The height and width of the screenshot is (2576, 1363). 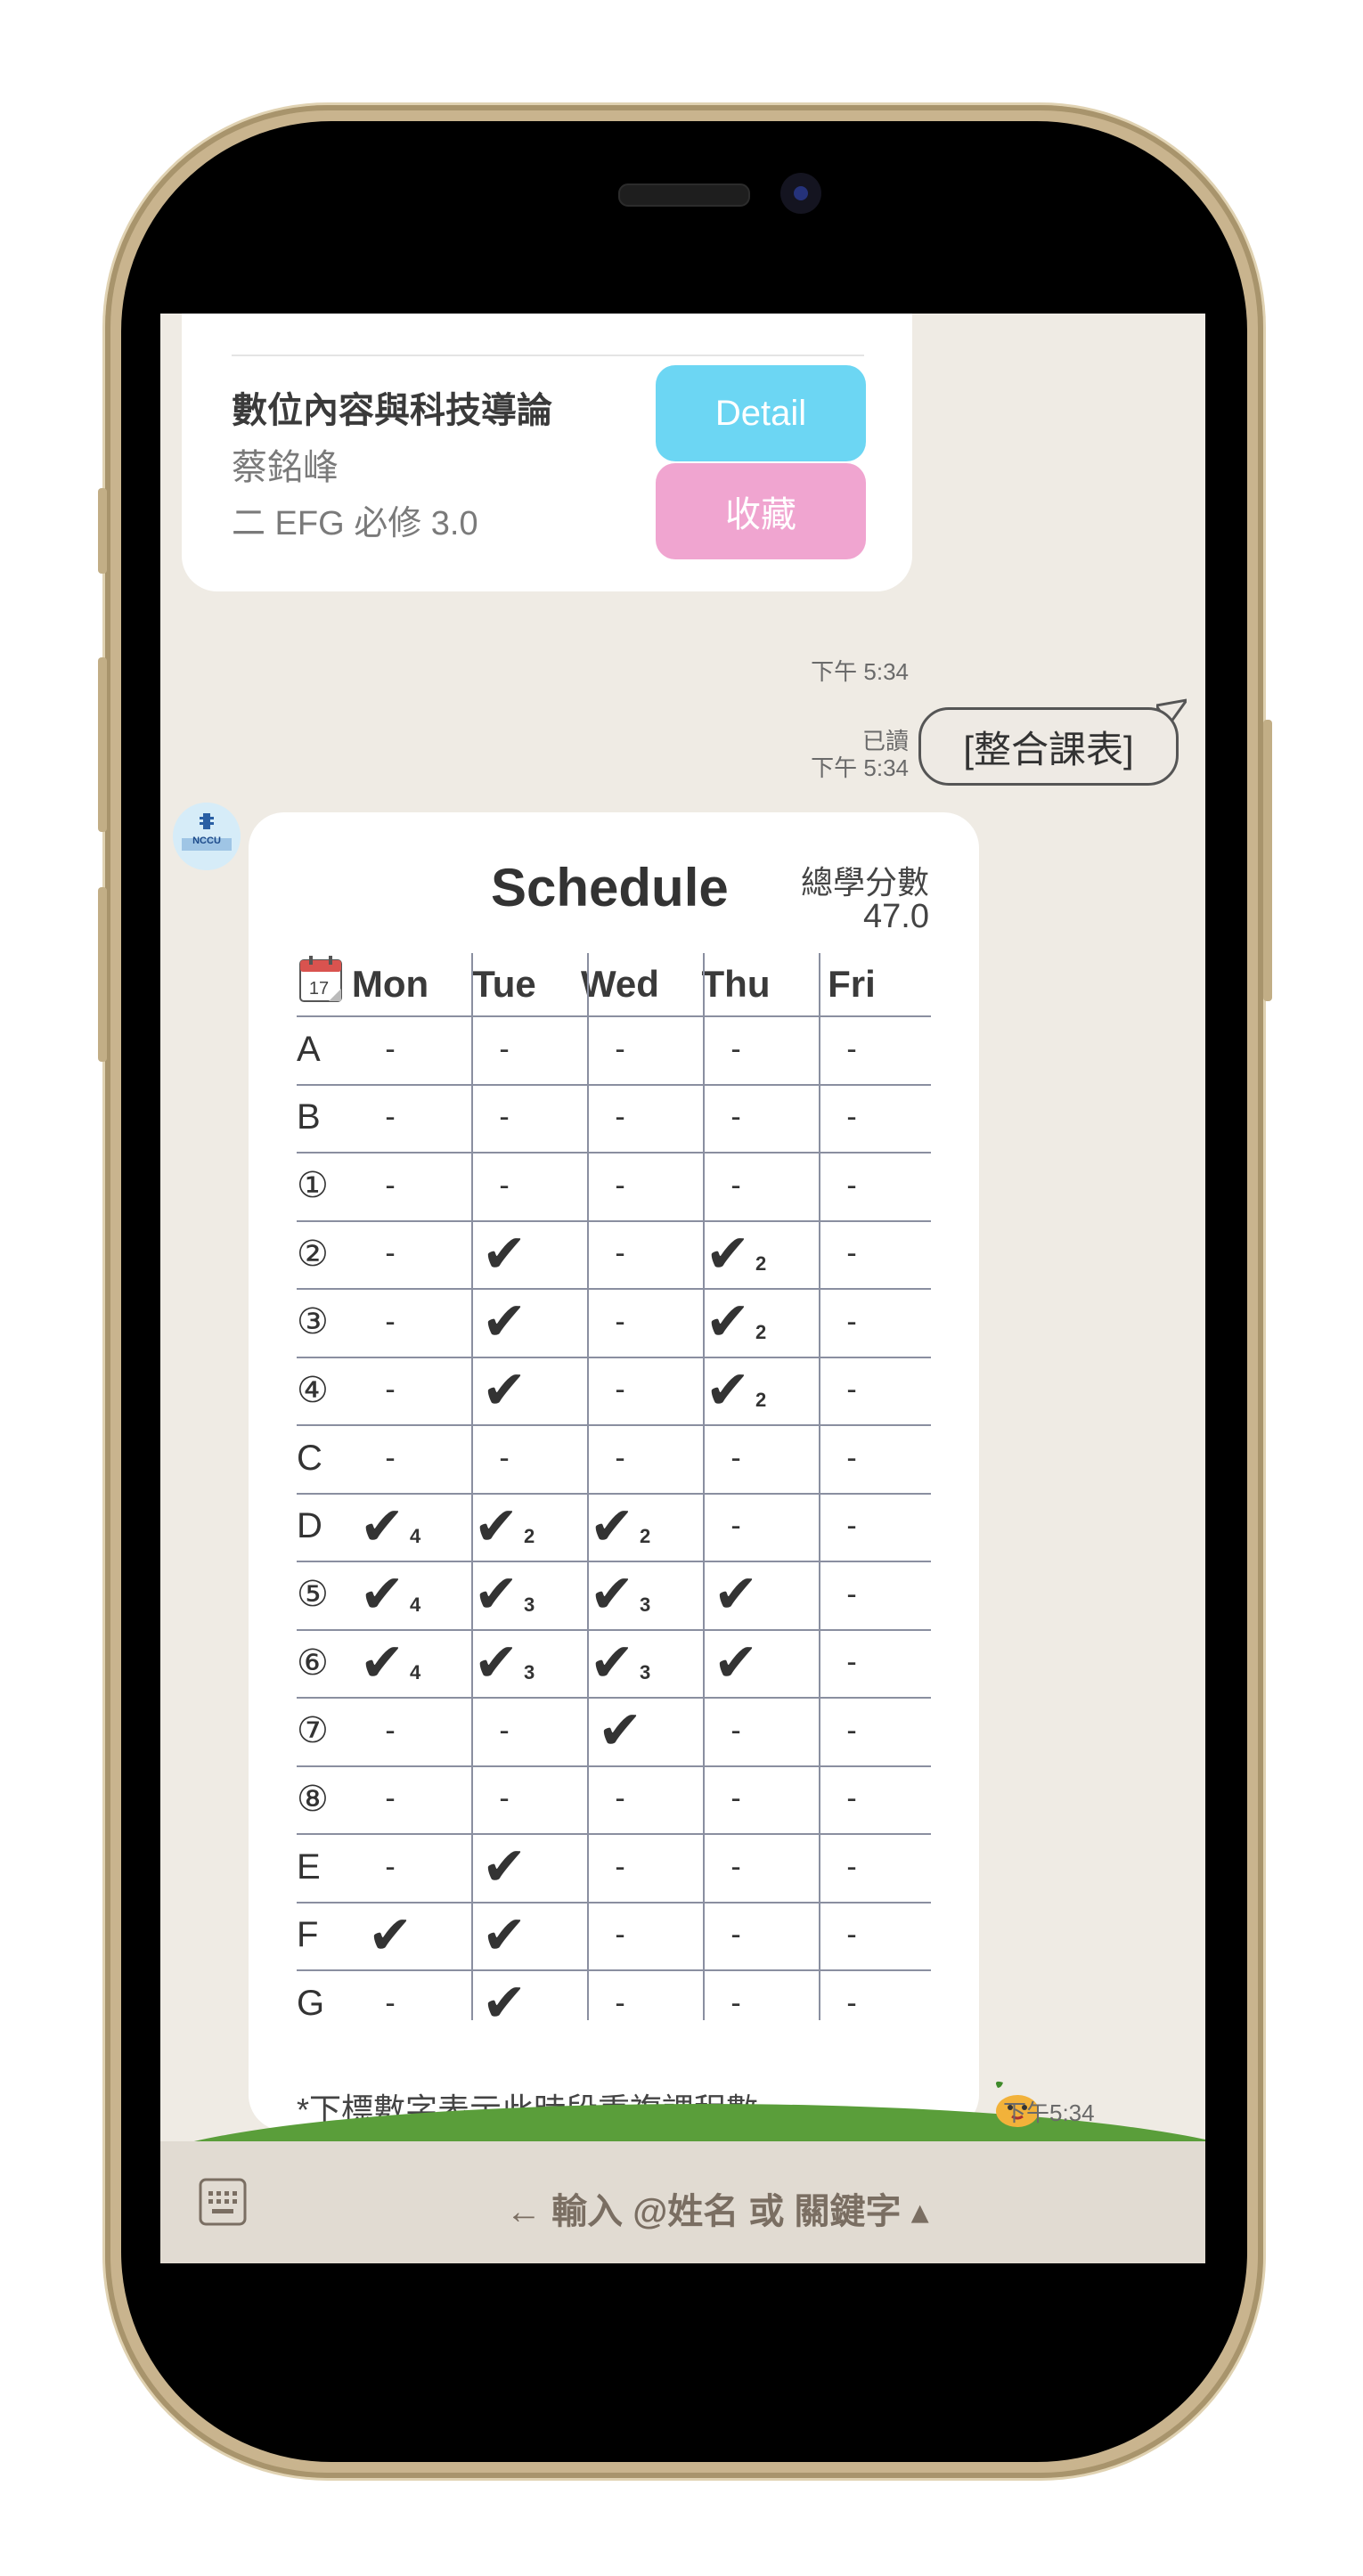 I want to click on schedule-row: ⑤ ✔ 4 ✔ 3 ✔ 3 ✔ -, so click(x=614, y=1595).